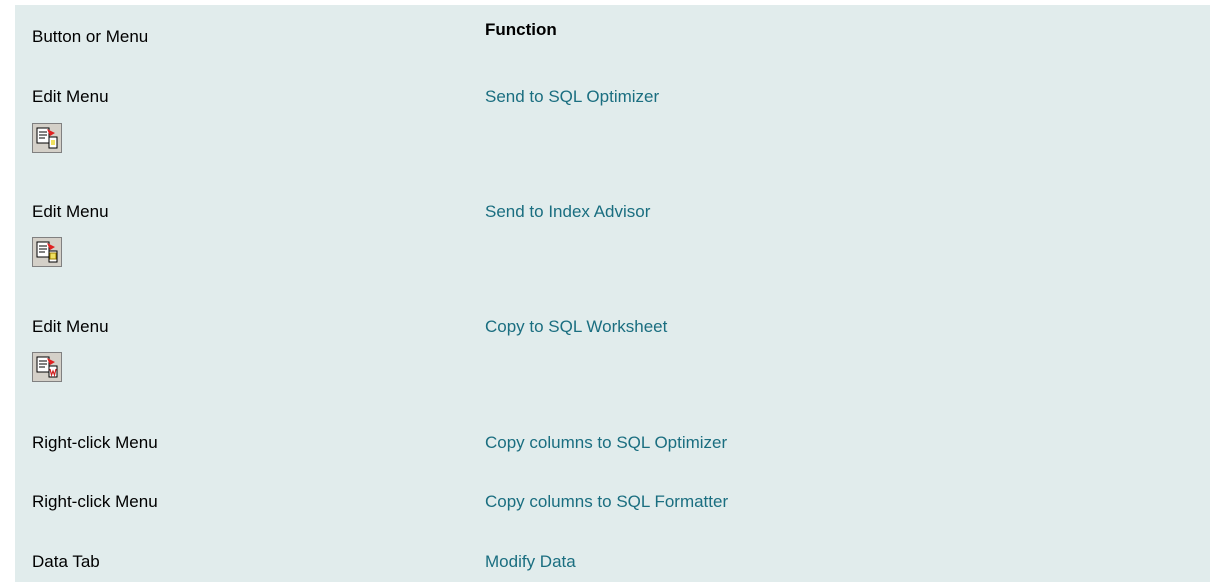  I want to click on send-to-sql-optimizer-icon, so click(47, 138).